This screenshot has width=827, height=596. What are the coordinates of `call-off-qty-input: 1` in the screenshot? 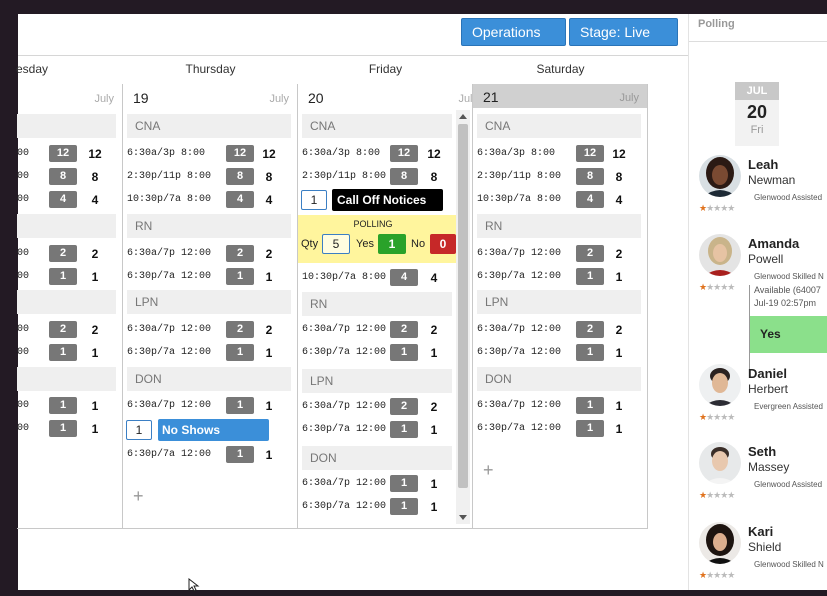 It's located at (314, 200).